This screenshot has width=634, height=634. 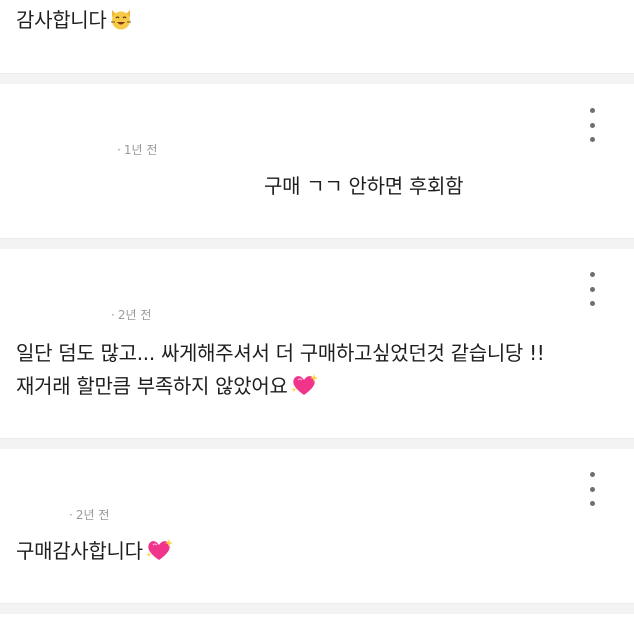 I want to click on review-text: 감사합니다, so click(x=74, y=22).